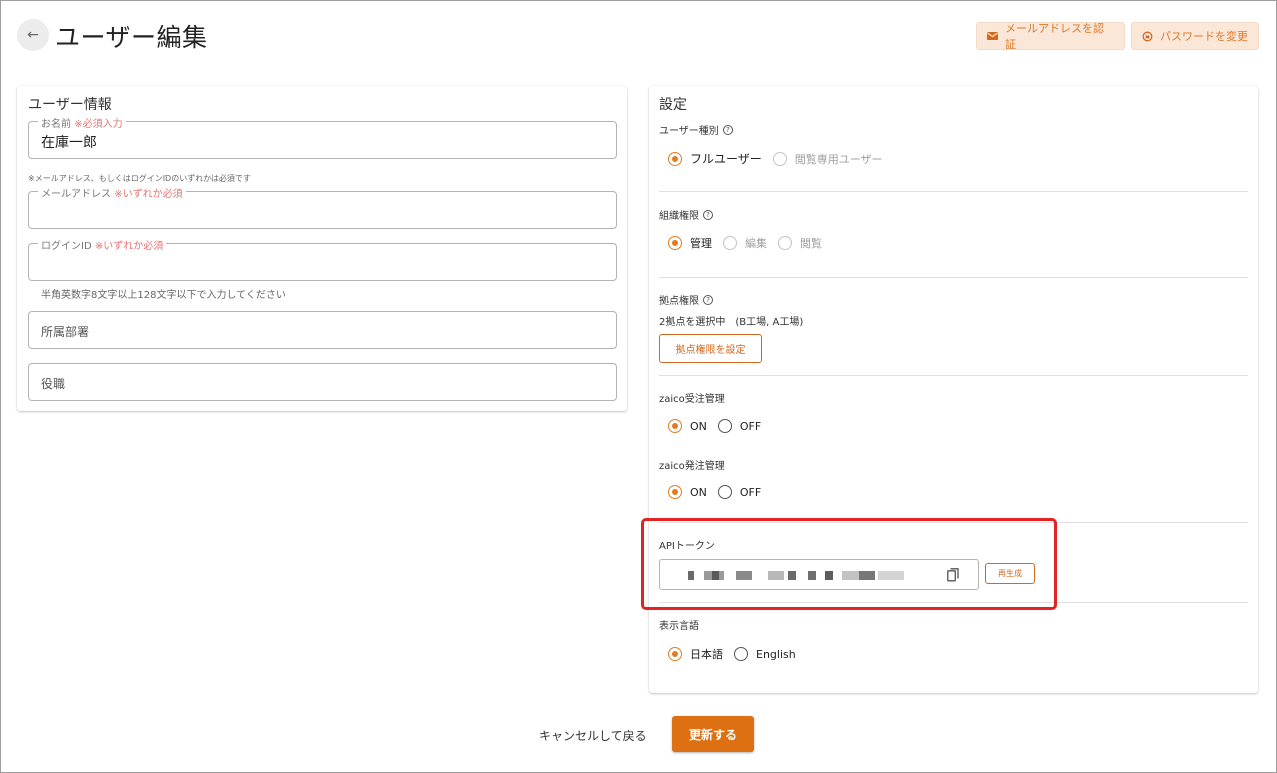  I want to click on order-place-radio-group: ON OFF, so click(720, 492).